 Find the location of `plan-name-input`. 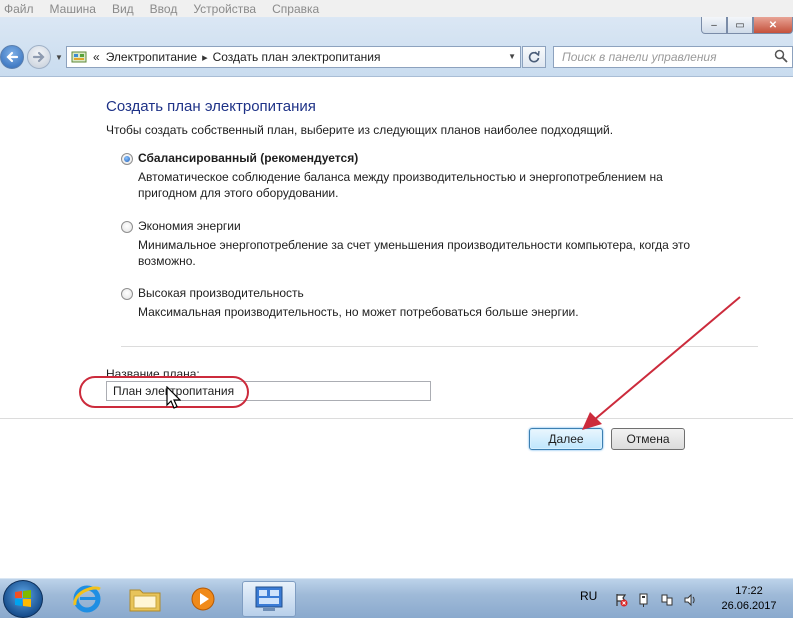

plan-name-input is located at coordinates (268, 391).